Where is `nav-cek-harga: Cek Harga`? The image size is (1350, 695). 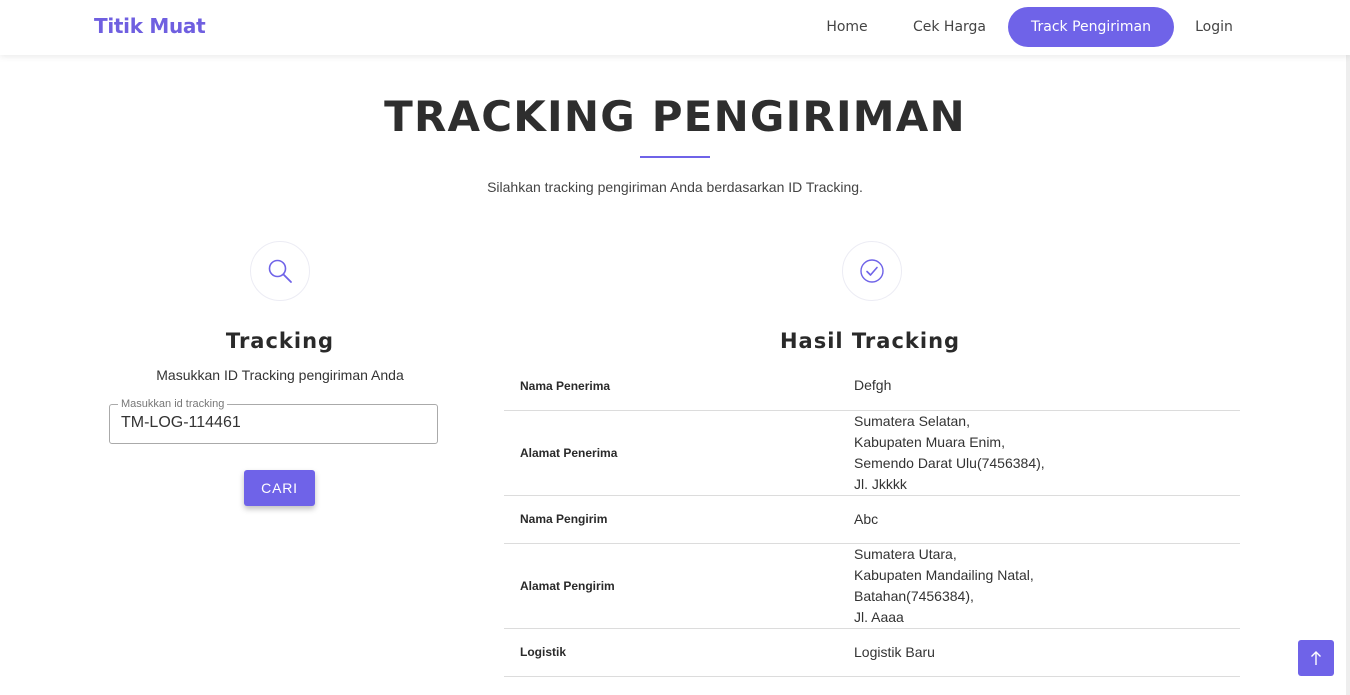 nav-cek-harga: Cek Harga is located at coordinates (949, 27).